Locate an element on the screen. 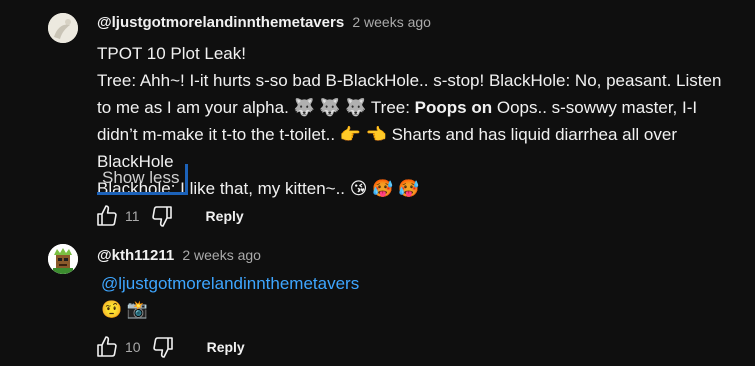  comment-actions: 10 Reply is located at coordinates (169, 347).